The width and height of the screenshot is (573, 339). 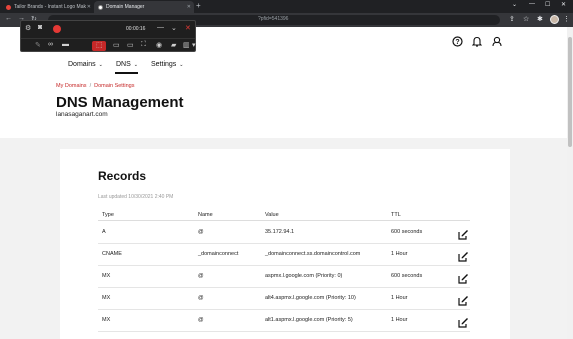 What do you see at coordinates (198, 5) in the screenshot?
I see `new-tab-icon: +` at bounding box center [198, 5].